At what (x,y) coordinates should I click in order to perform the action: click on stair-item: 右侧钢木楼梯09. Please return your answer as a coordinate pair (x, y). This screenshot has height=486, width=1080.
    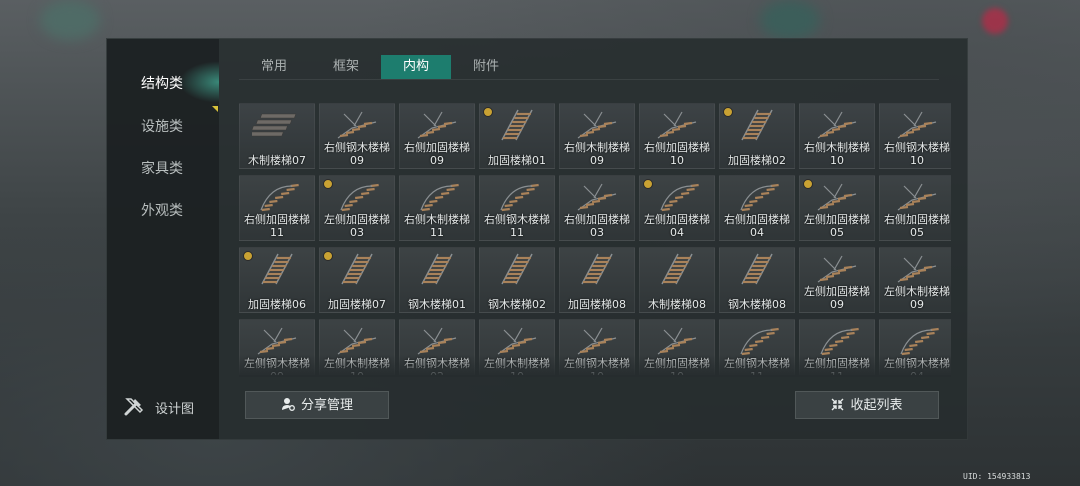
    Looking at the image, I should click on (357, 136).